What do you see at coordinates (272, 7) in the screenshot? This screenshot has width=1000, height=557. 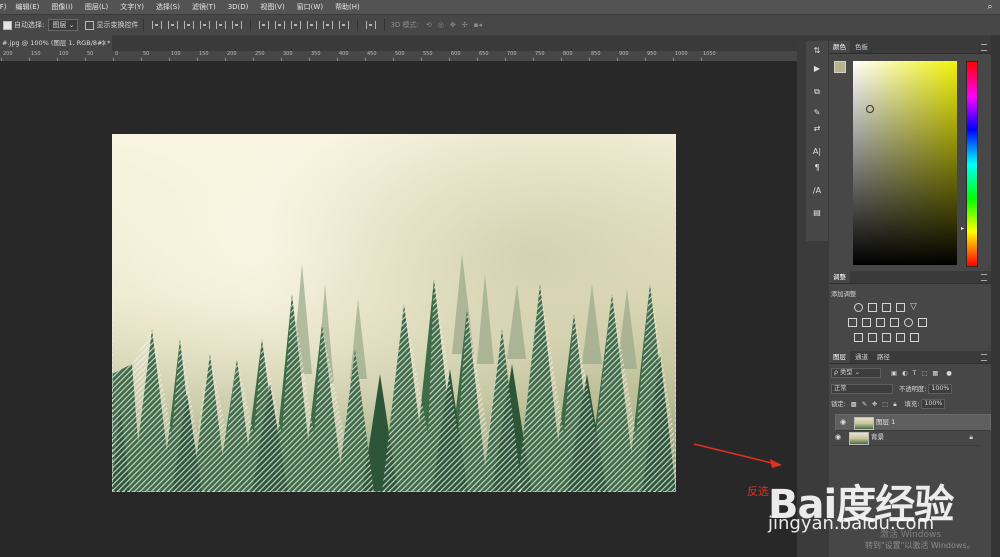 I see `menu-view: 视图(V)` at bounding box center [272, 7].